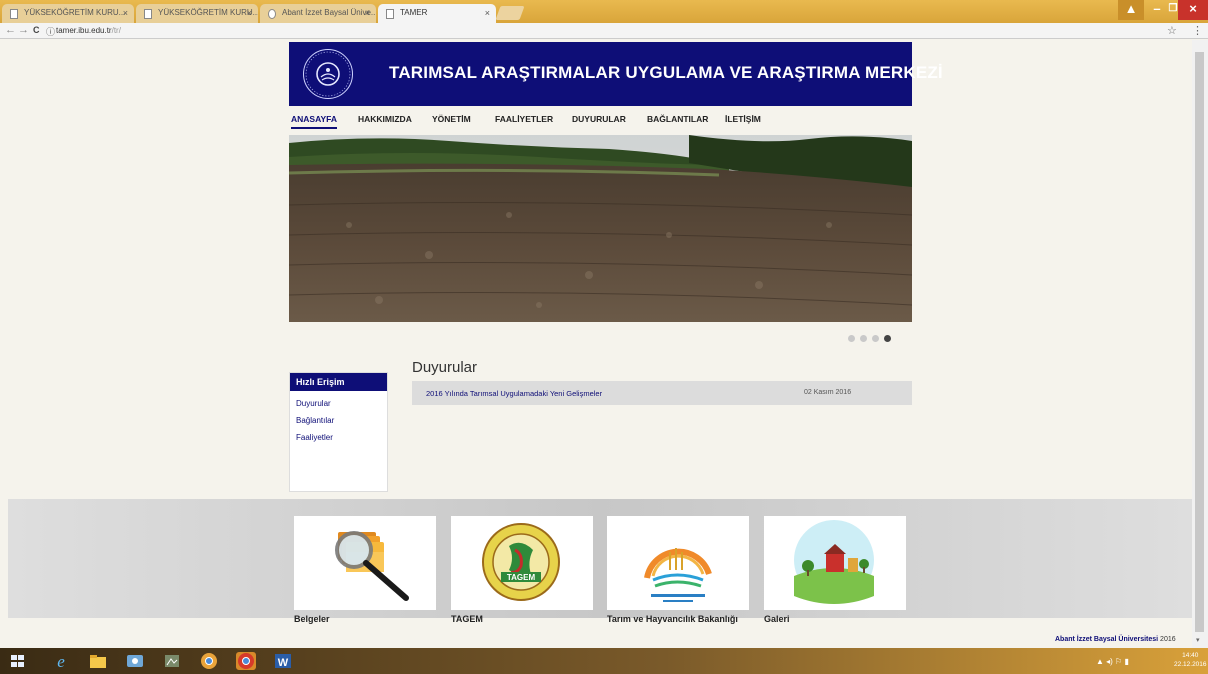 The height and width of the screenshot is (674, 1208). What do you see at coordinates (777, 619) in the screenshot?
I see `card-label-galeri: Galeri` at bounding box center [777, 619].